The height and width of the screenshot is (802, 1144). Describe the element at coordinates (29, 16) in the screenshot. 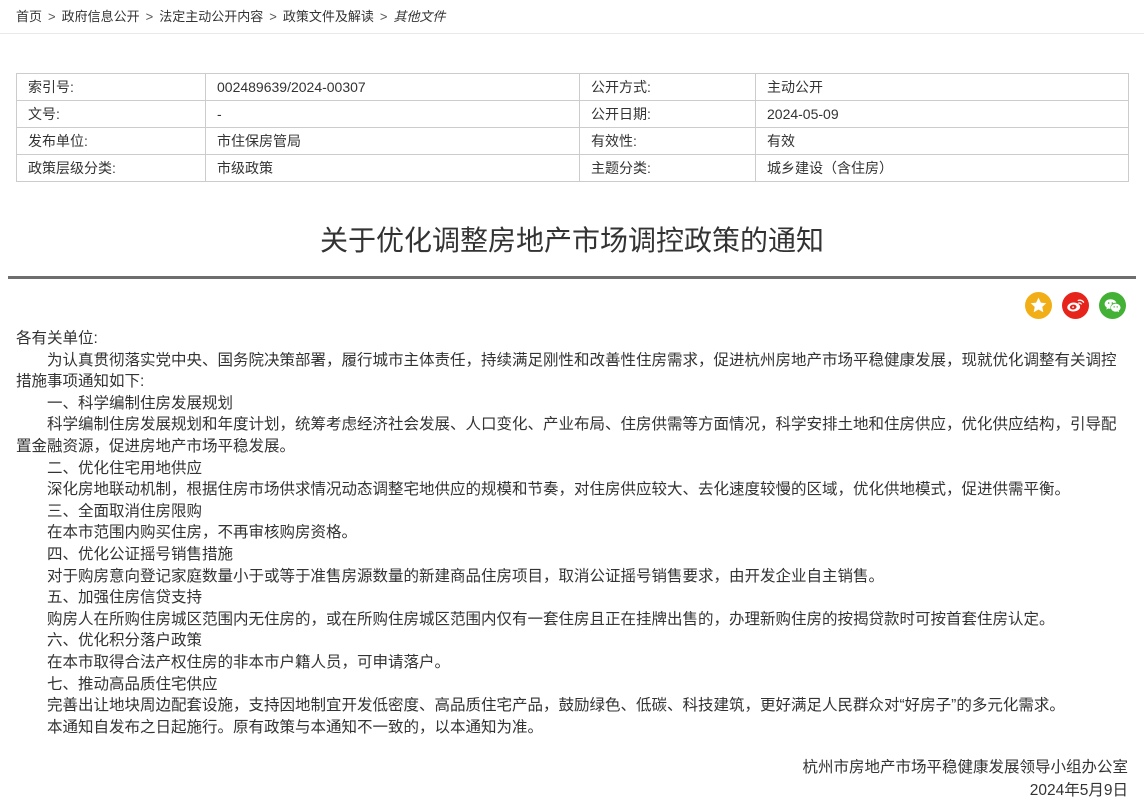

I see `breadcrumb-home: 首页` at that location.